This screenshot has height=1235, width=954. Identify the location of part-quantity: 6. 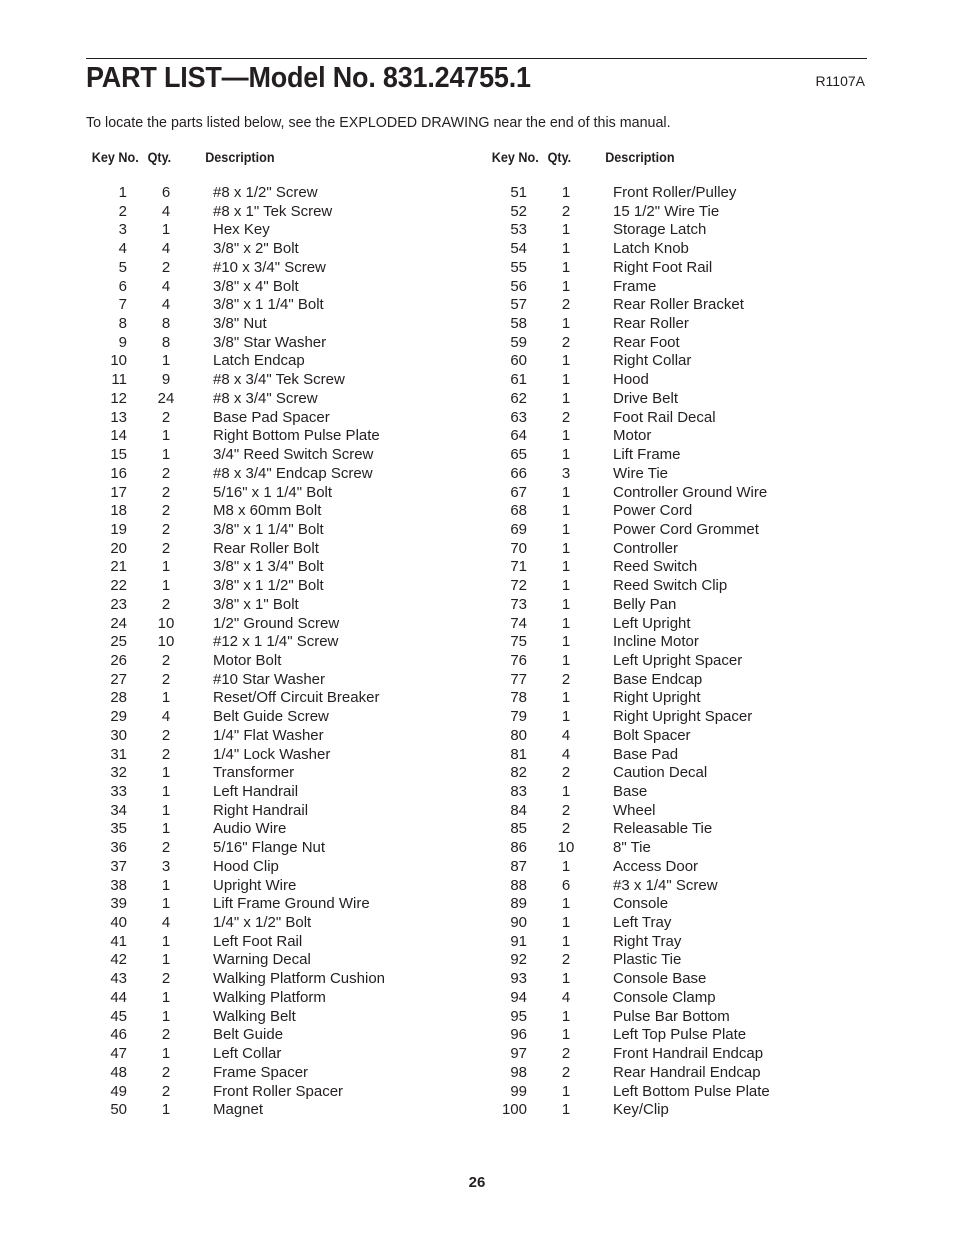
(566, 885).